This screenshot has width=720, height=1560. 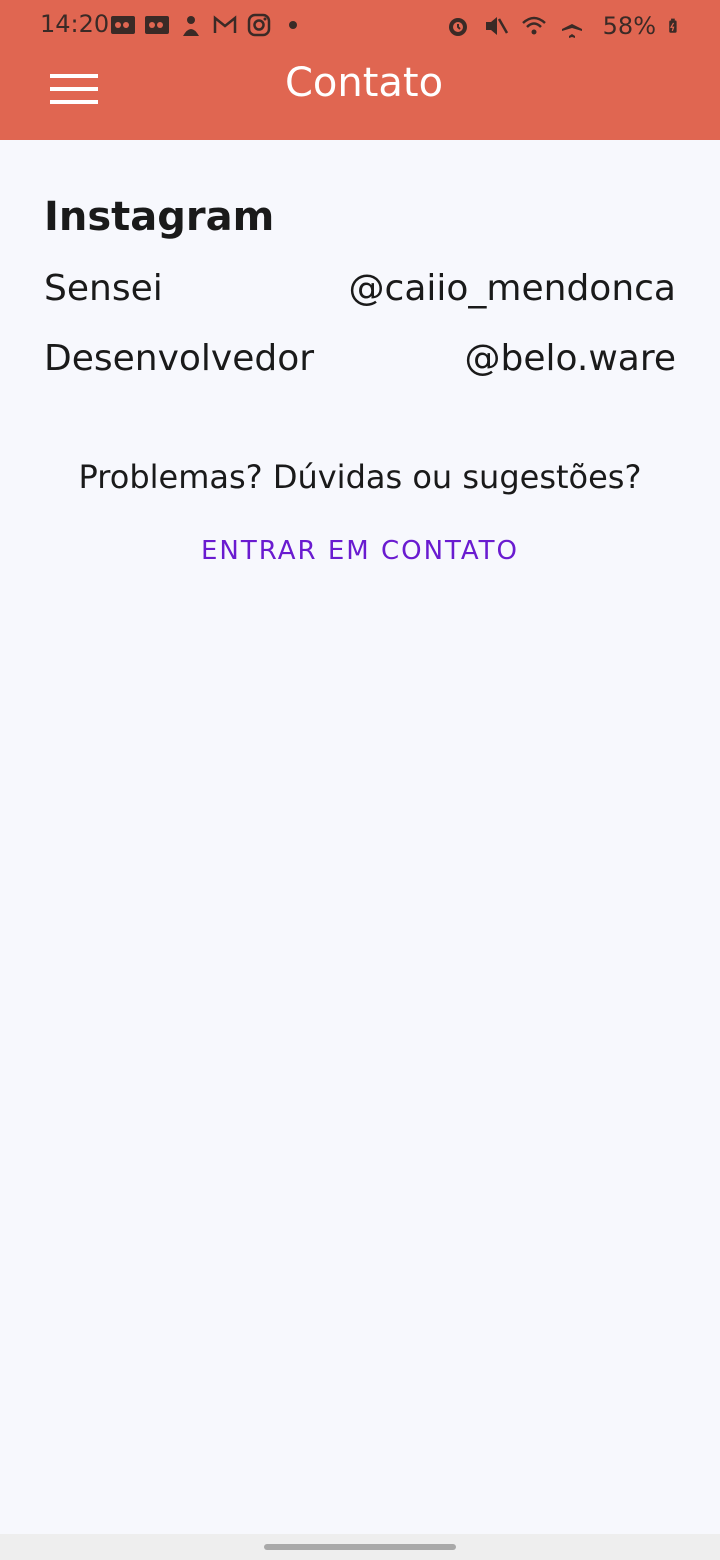 What do you see at coordinates (673, 25) in the screenshot?
I see `battery-icon` at bounding box center [673, 25].